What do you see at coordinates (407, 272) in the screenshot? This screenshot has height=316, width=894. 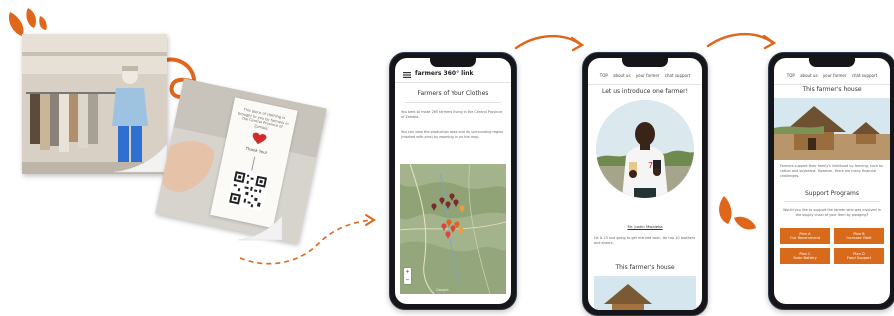 I see `zoom-in-button: +` at bounding box center [407, 272].